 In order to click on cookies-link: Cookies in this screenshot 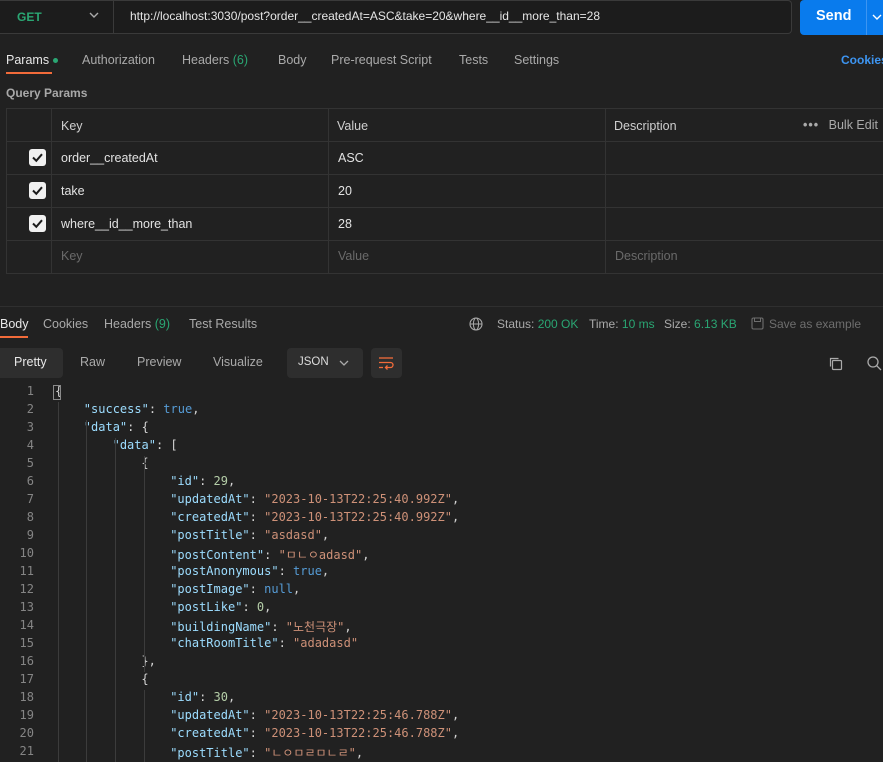, I will do `click(862, 60)`.